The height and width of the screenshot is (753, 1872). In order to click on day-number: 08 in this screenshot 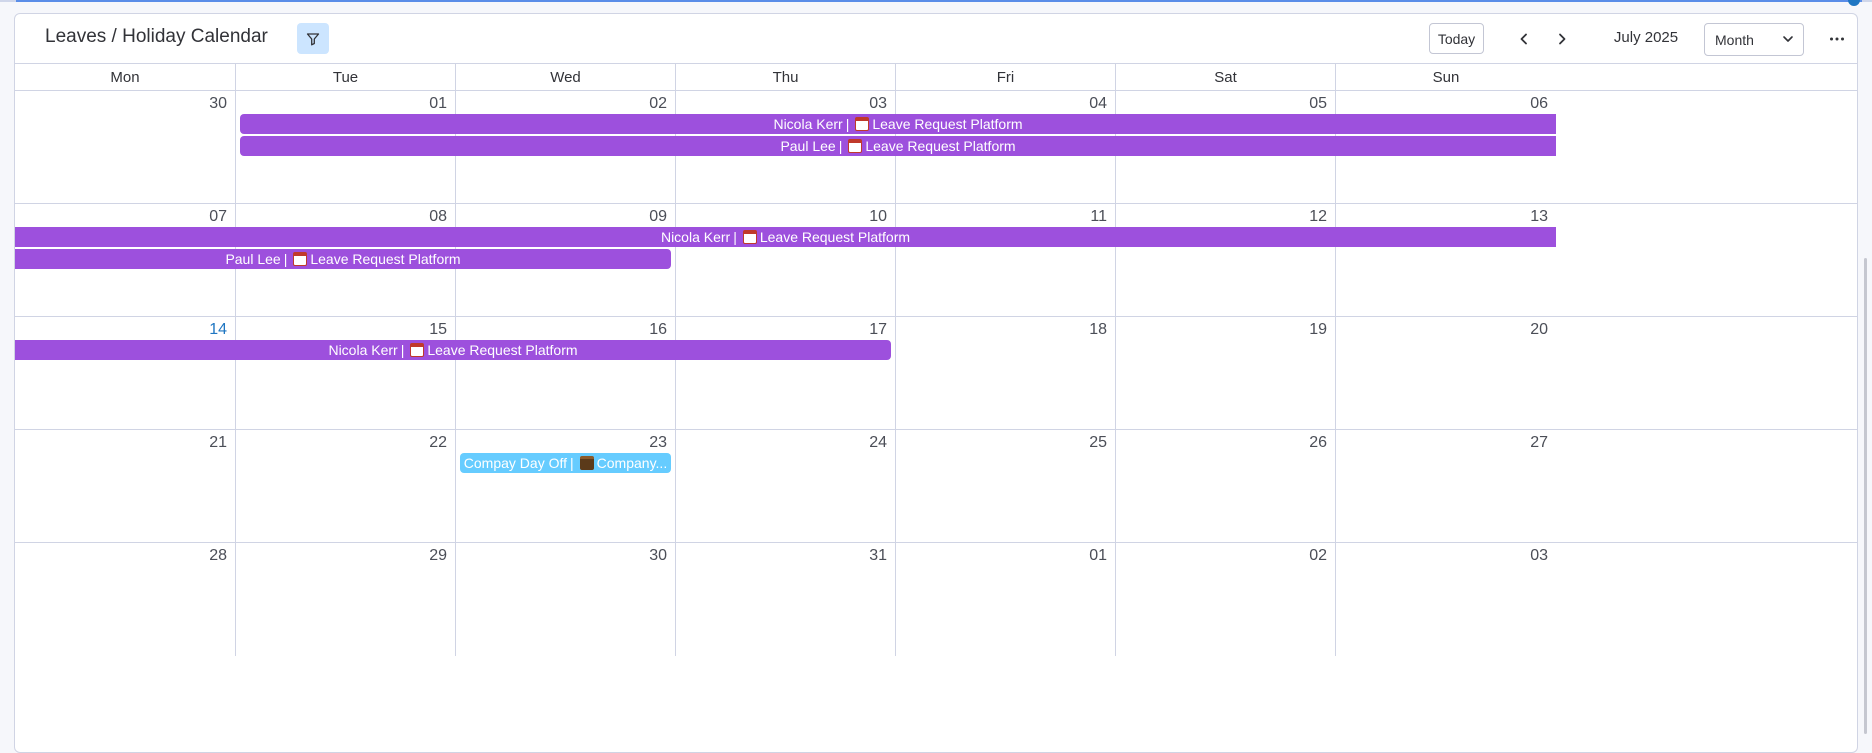, I will do `click(438, 216)`.